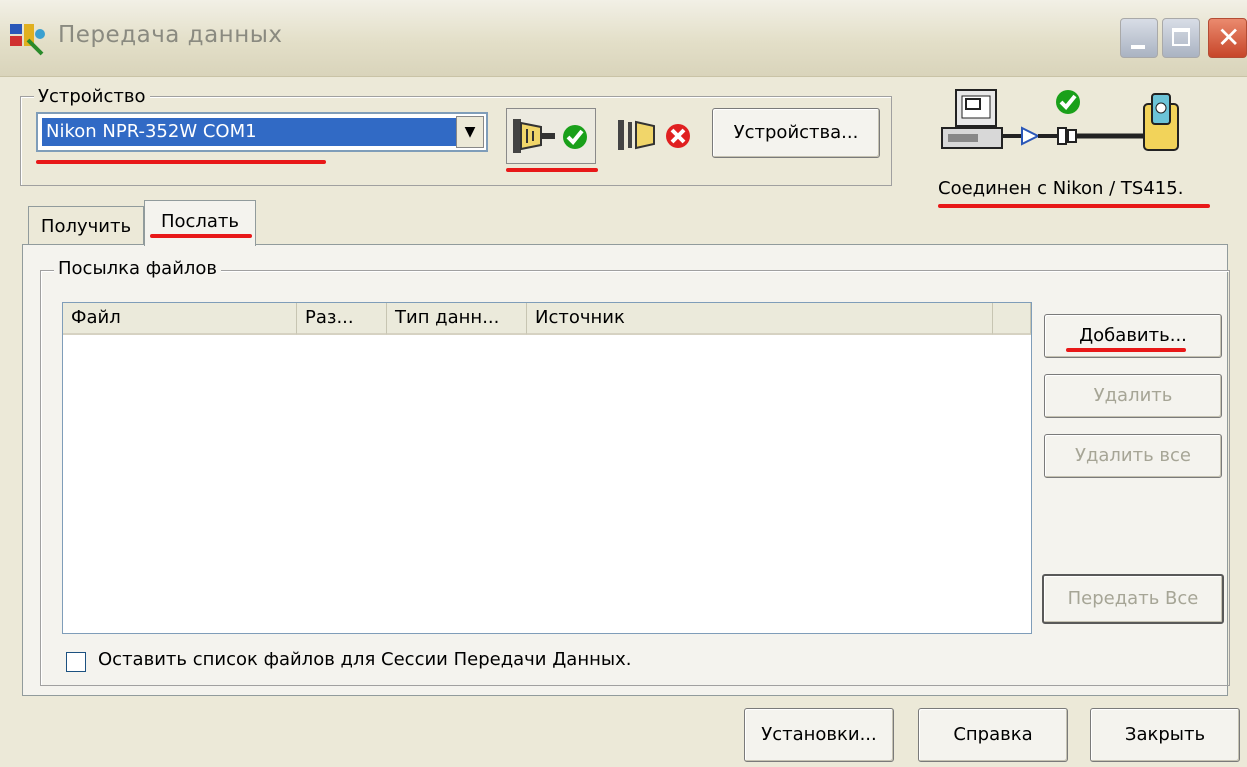 This screenshot has height=767, width=1247. What do you see at coordinates (760, 319) in the screenshot?
I see `column-header-source: Источник` at bounding box center [760, 319].